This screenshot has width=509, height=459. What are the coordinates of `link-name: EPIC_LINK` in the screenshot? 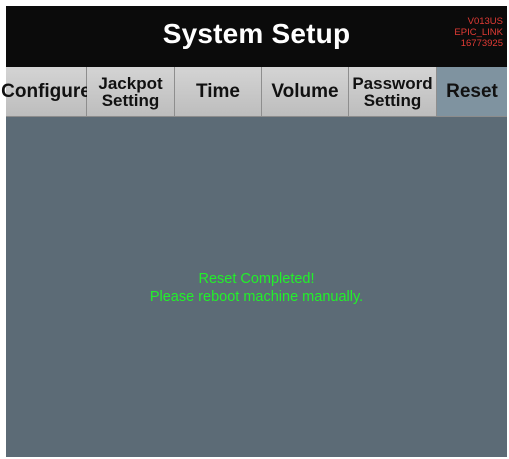 It's located at (478, 32).